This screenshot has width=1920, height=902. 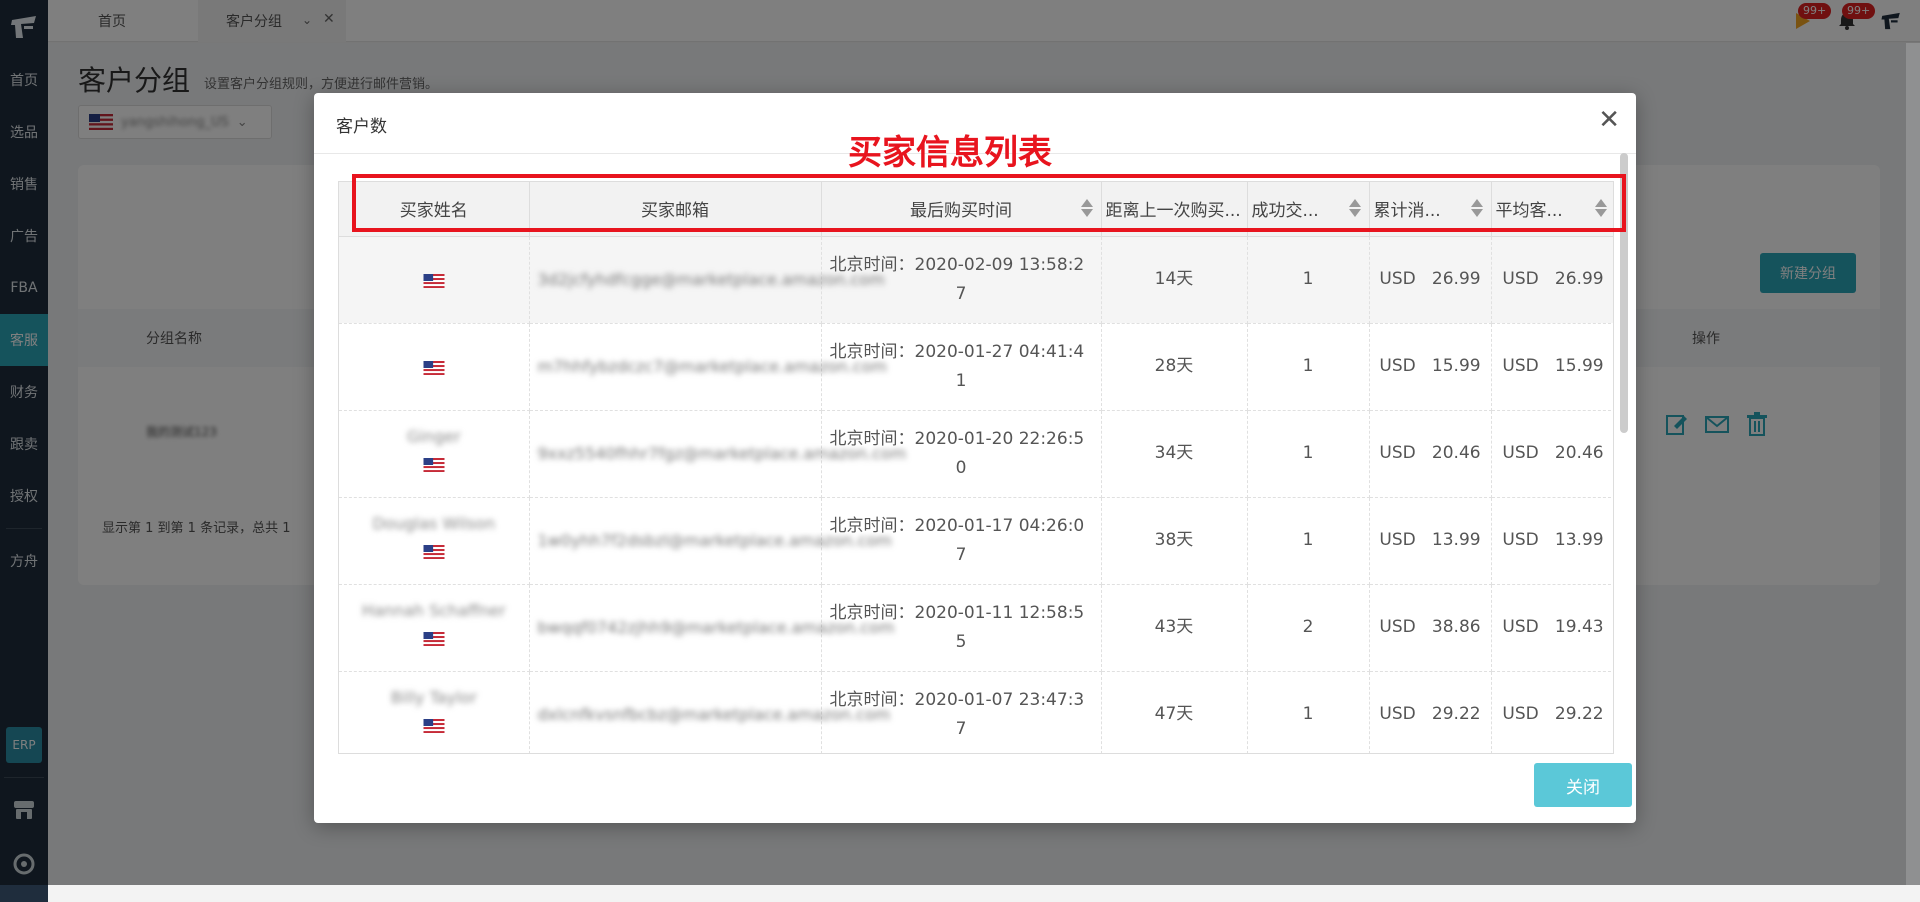 What do you see at coordinates (1430, 367) in the screenshot?
I see `total-spent-cell: USD 15.99` at bounding box center [1430, 367].